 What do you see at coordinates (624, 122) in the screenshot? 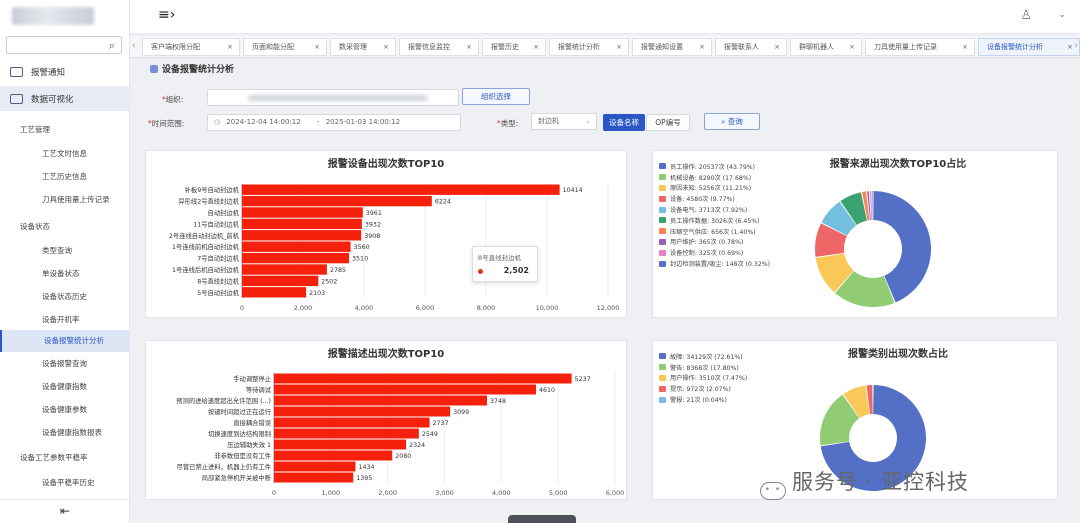
I see `toggle-device-name: 设备名称` at bounding box center [624, 122].